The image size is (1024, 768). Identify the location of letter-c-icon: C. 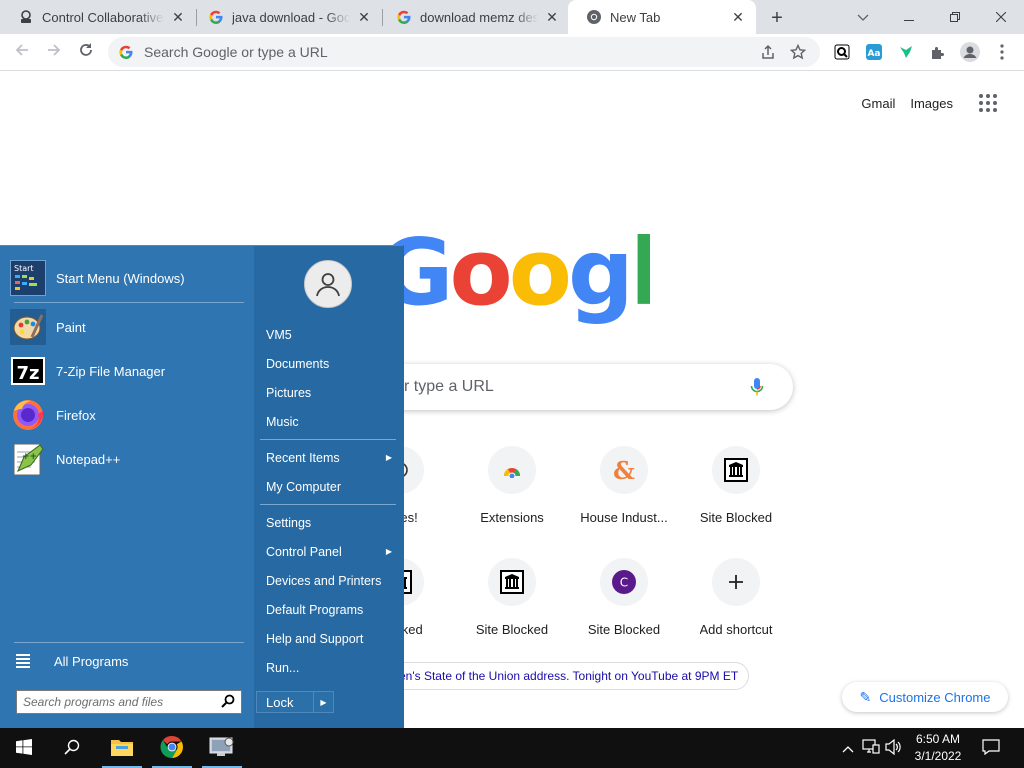
(624, 582).